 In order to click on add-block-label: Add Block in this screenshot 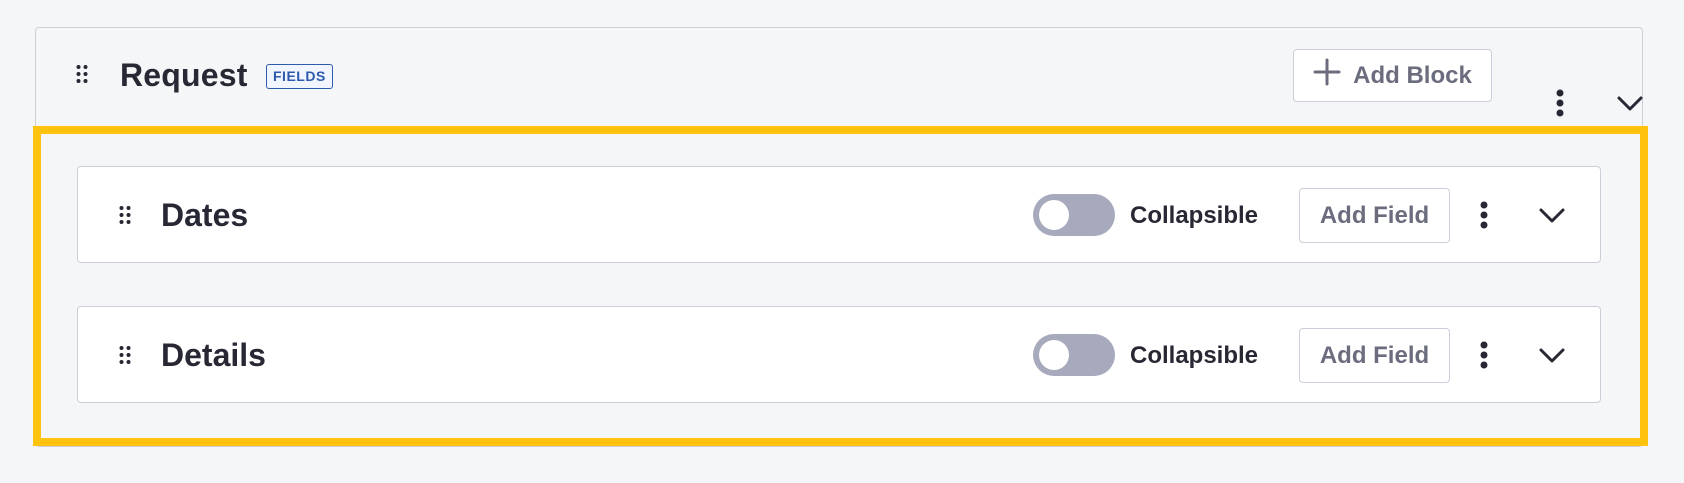, I will do `click(1412, 75)`.